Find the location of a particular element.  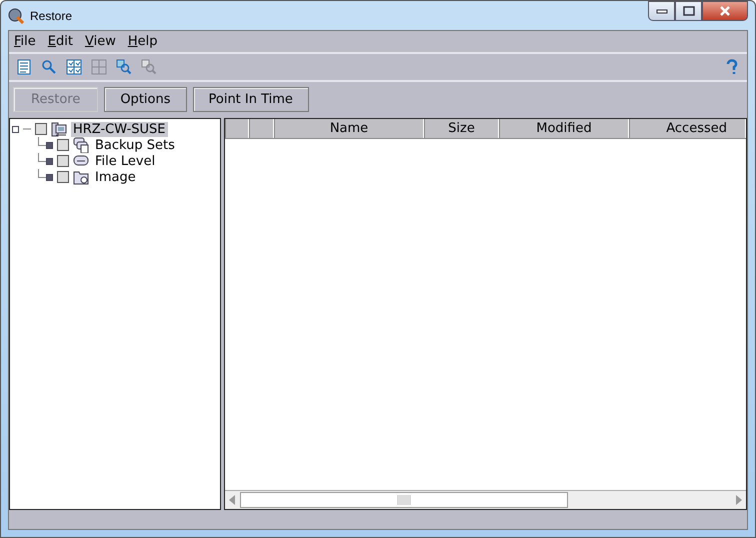

scroll-left-icon is located at coordinates (232, 500).